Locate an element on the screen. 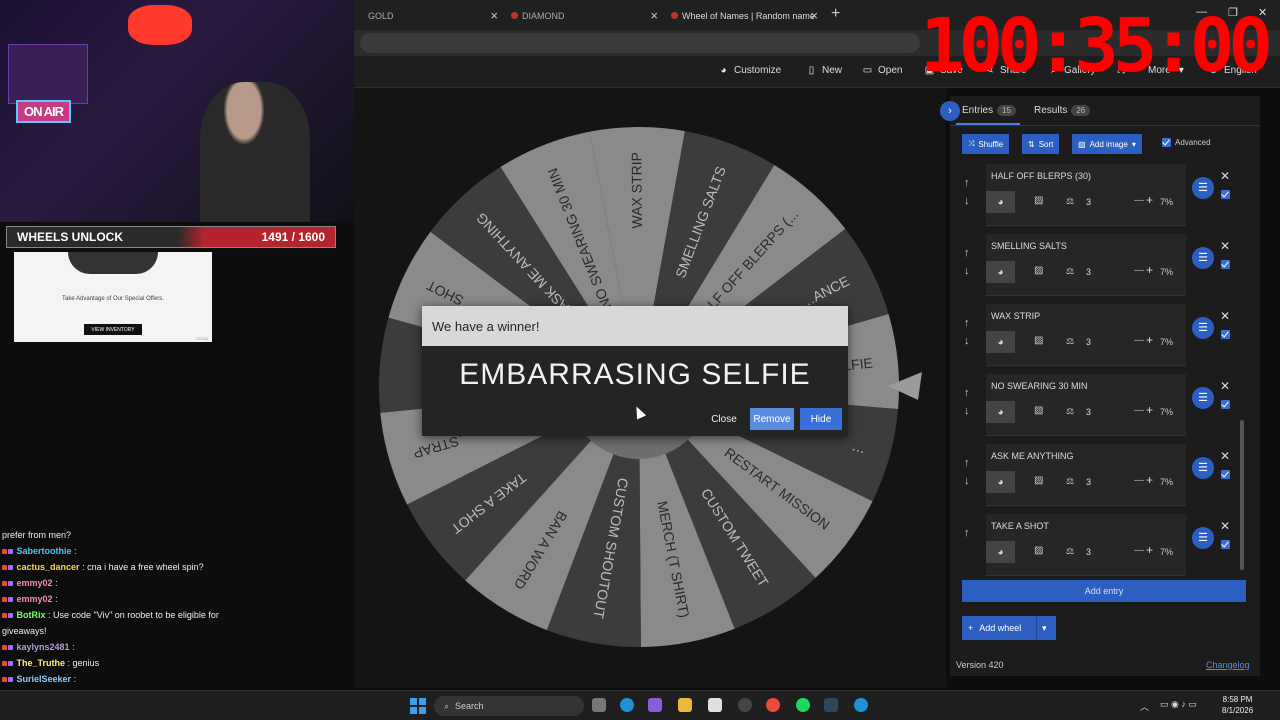 Image resolution: width=1280 pixels, height=720 pixels. caret-down-icon: ▾ is located at coordinates (1044, 628).